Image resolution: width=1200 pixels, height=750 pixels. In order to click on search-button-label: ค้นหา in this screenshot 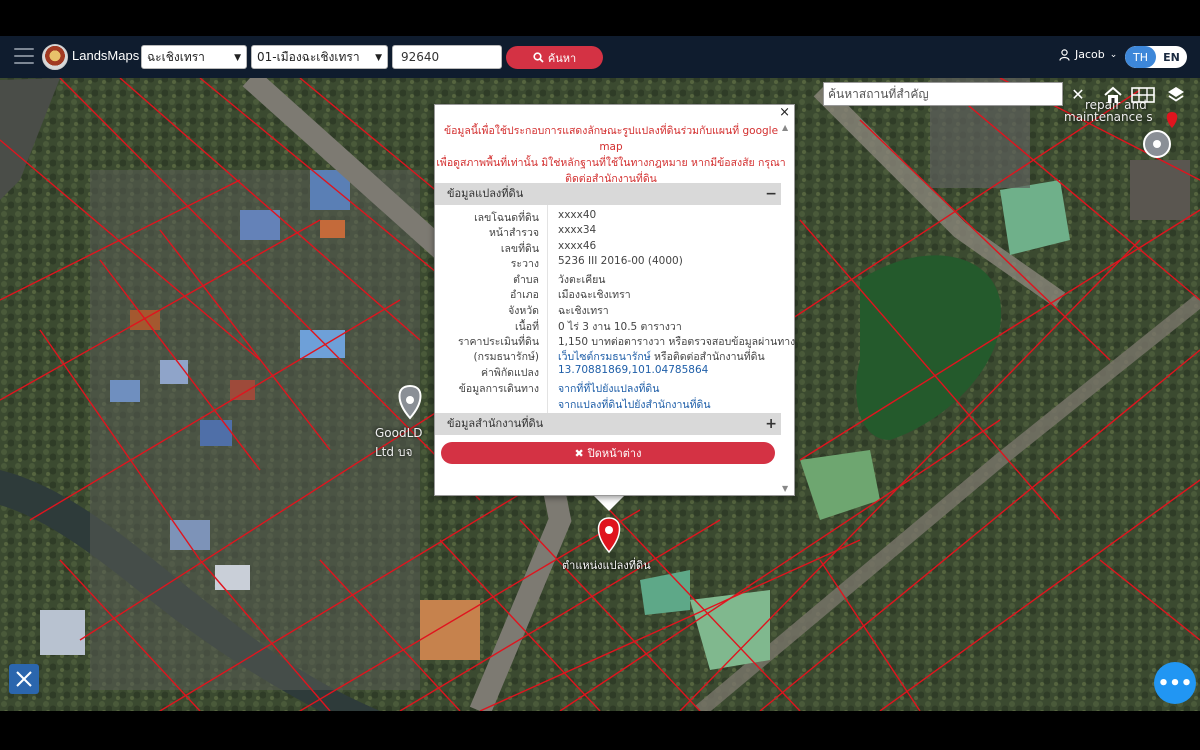, I will do `click(562, 58)`.